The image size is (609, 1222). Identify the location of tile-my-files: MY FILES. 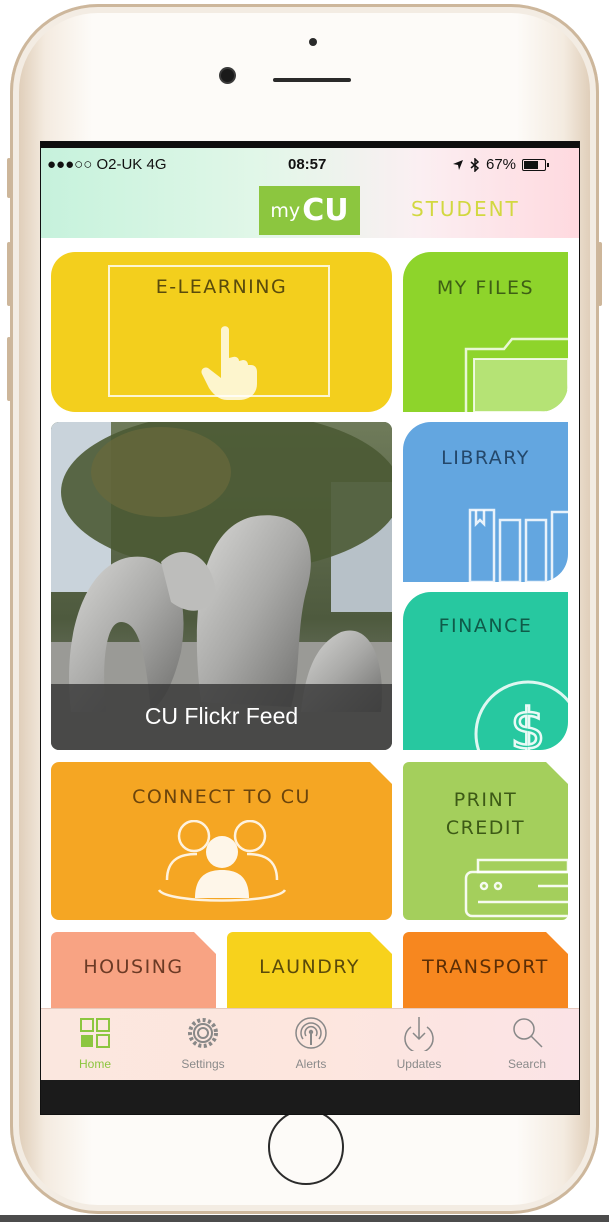
(485, 332).